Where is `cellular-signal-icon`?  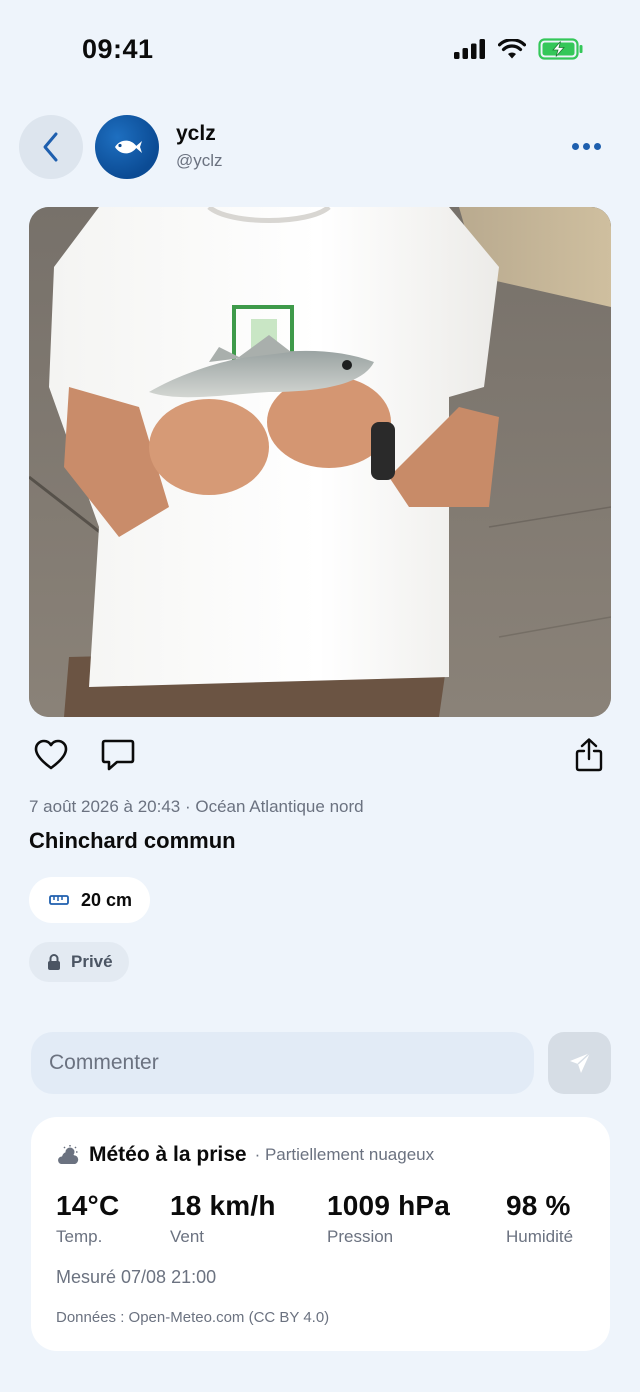
cellular-signal-icon is located at coordinates (469, 49).